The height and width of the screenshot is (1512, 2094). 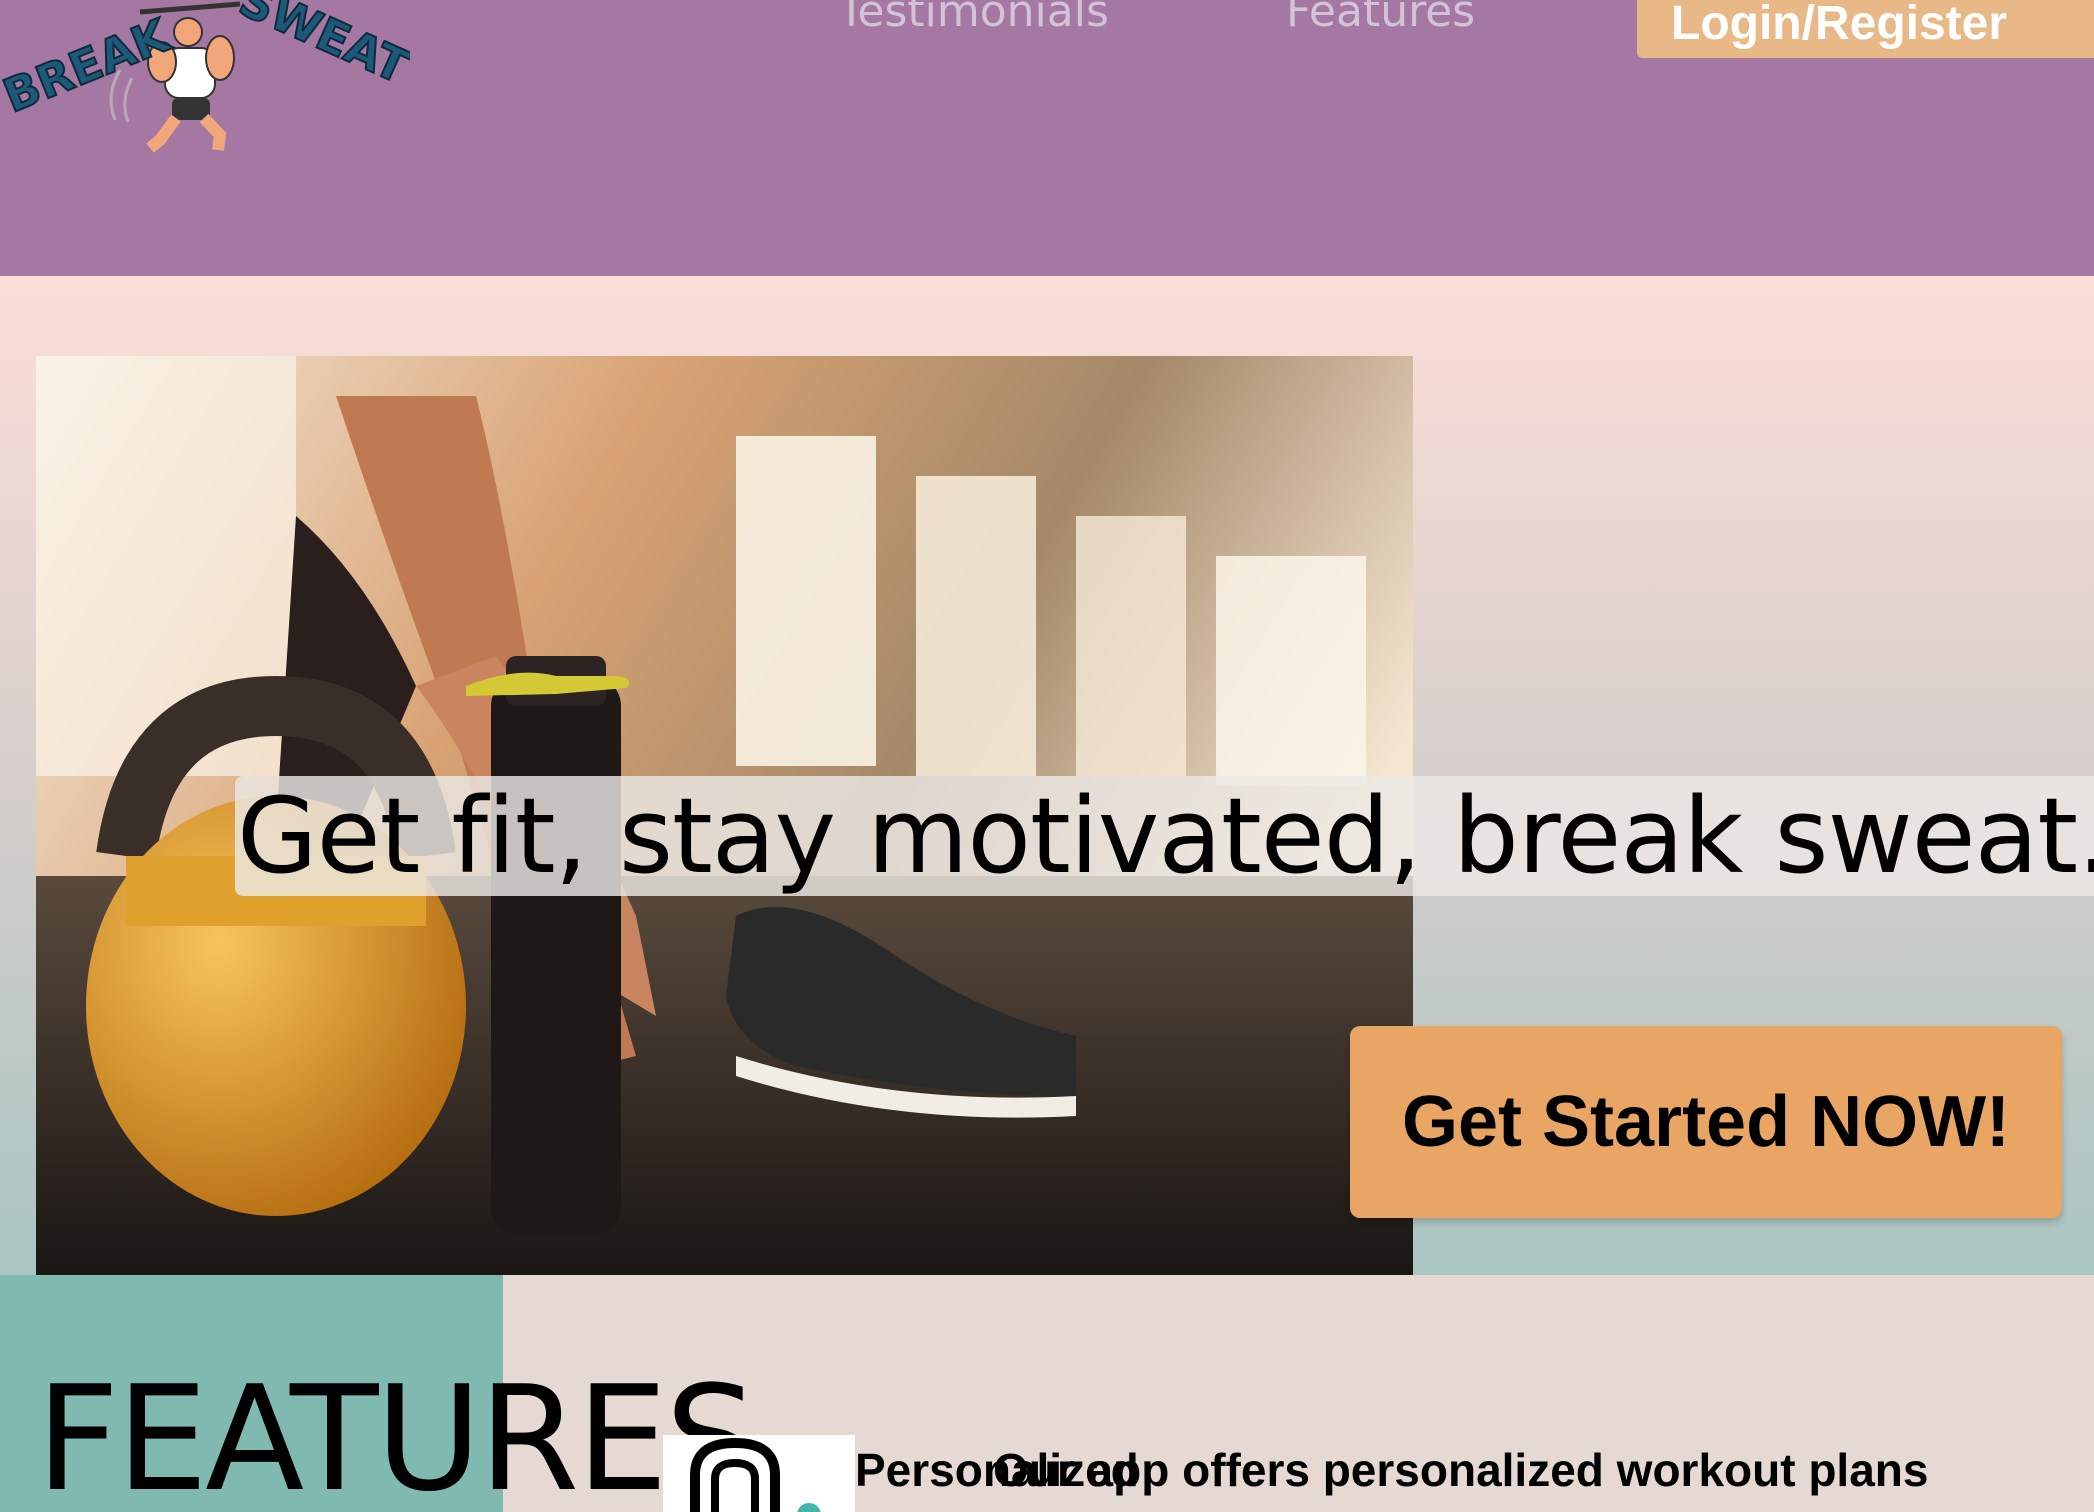 I want to click on features-title: FEATURES, so click(x=396, y=1433).